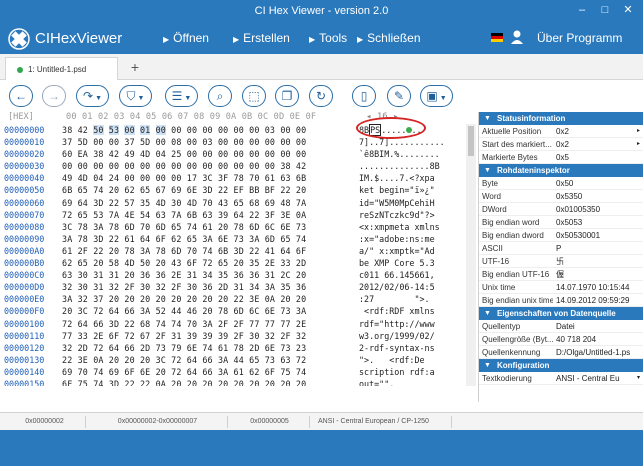  I want to click on hex-byte: BB, so click(254, 190).